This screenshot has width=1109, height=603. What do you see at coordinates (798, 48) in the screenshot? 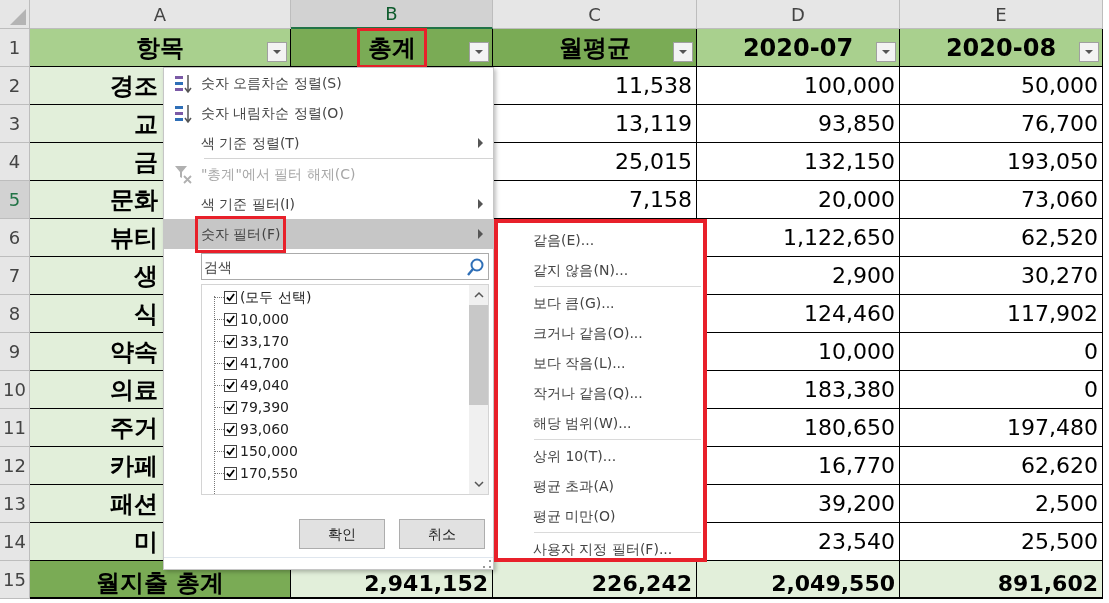
I see `header-cell: 2020-07` at bounding box center [798, 48].